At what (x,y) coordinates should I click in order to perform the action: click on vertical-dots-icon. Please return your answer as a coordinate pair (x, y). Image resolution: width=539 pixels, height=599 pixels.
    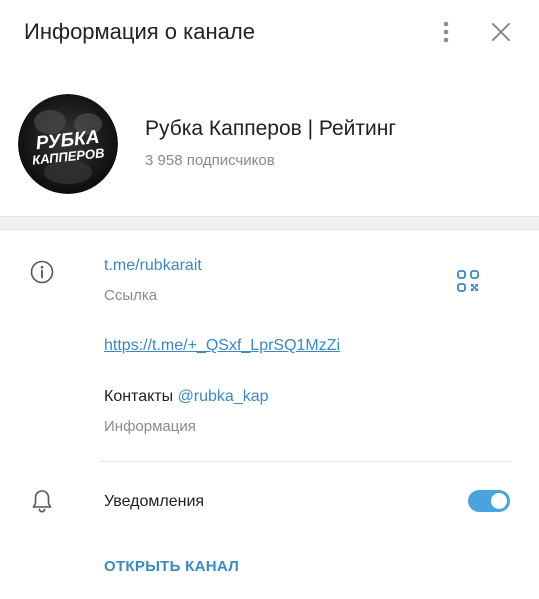
    Looking at the image, I should click on (446, 32).